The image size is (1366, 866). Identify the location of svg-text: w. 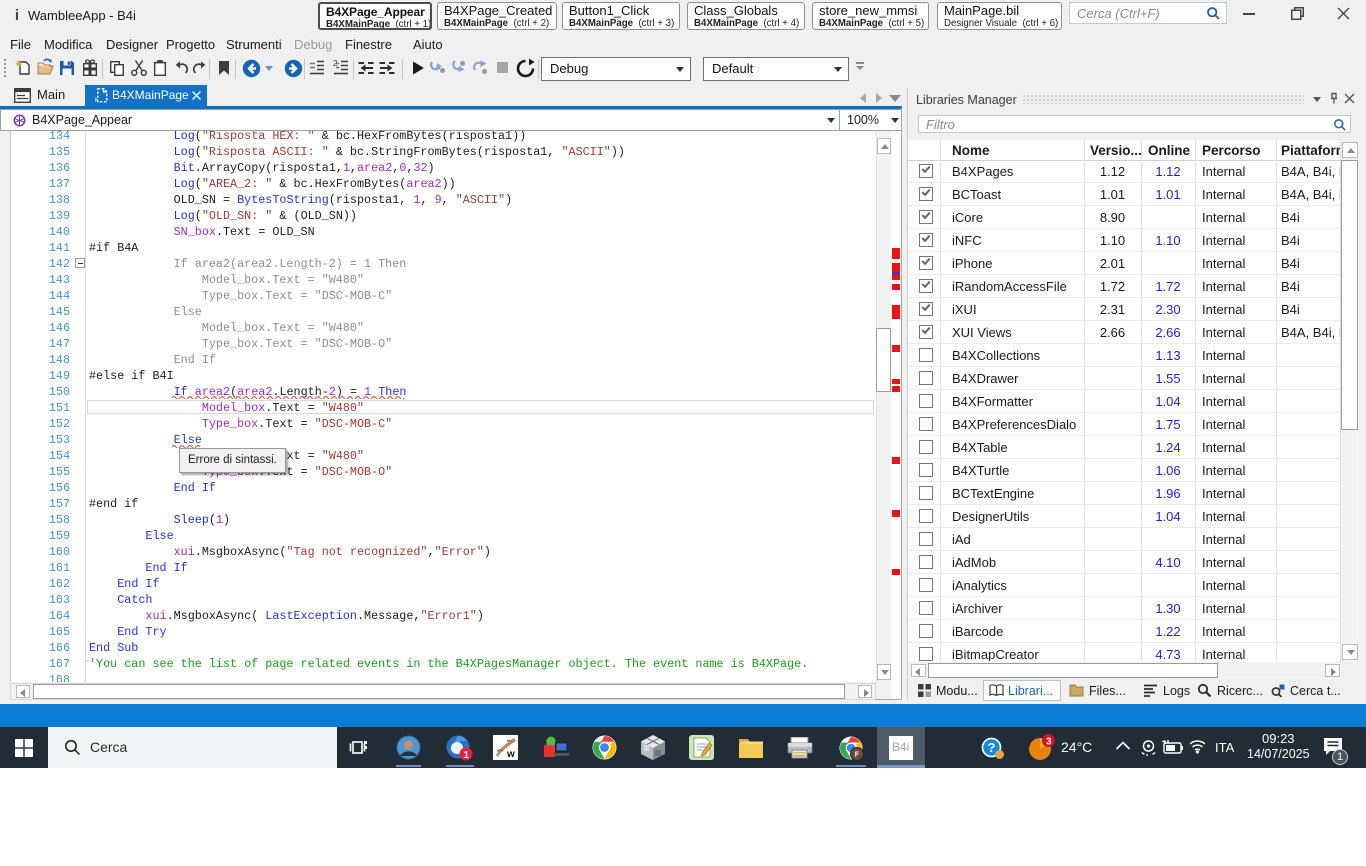
(510, 754).